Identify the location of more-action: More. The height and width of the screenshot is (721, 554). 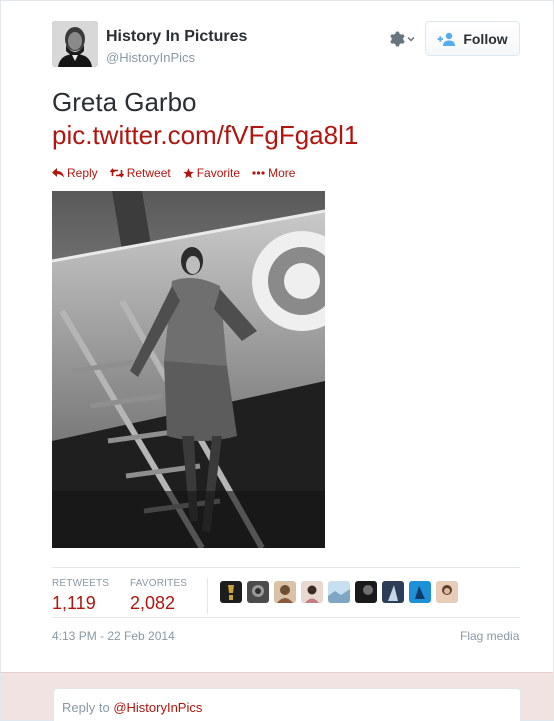
(273, 173).